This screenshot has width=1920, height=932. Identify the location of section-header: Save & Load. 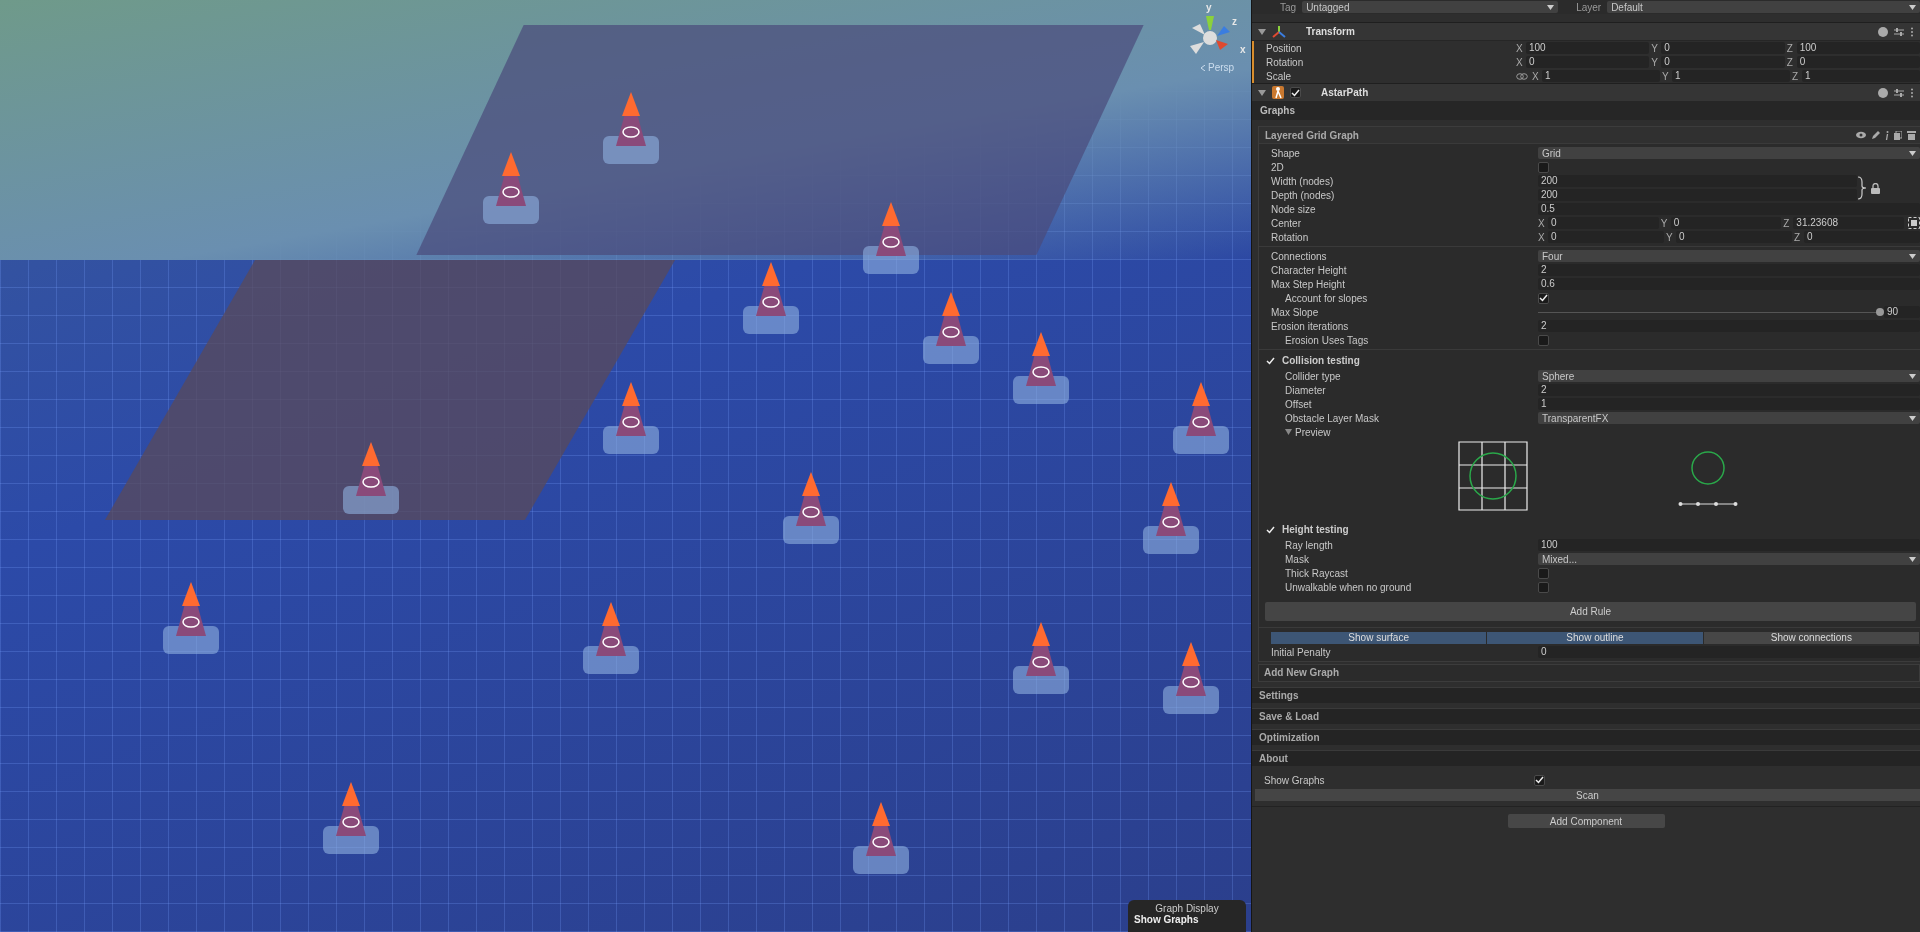
(1586, 716).